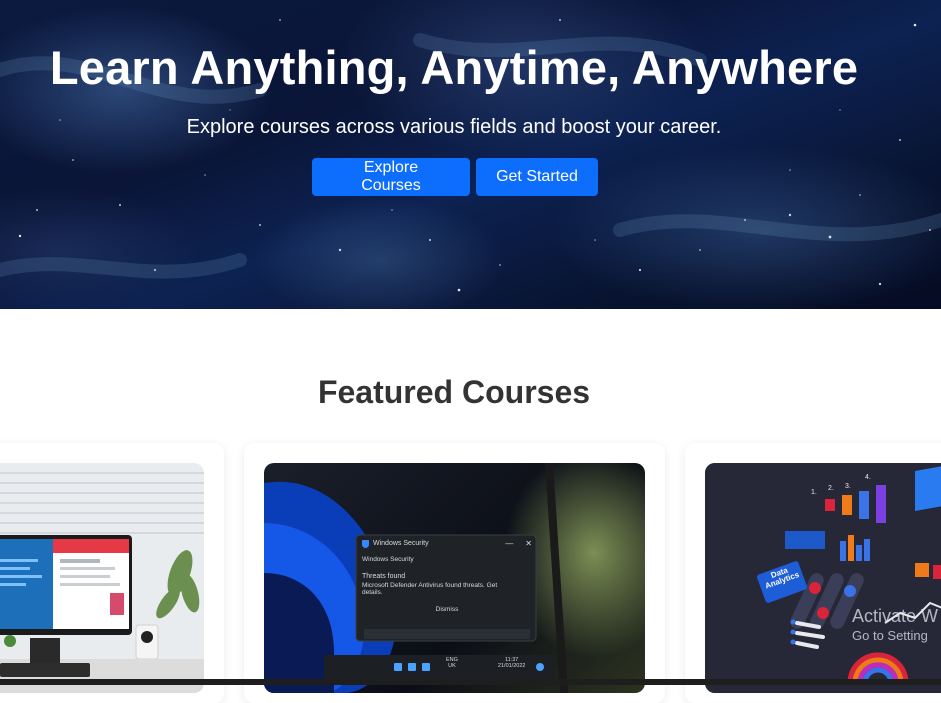 The image size is (941, 703). I want to click on close-icon: ✕, so click(528, 543).